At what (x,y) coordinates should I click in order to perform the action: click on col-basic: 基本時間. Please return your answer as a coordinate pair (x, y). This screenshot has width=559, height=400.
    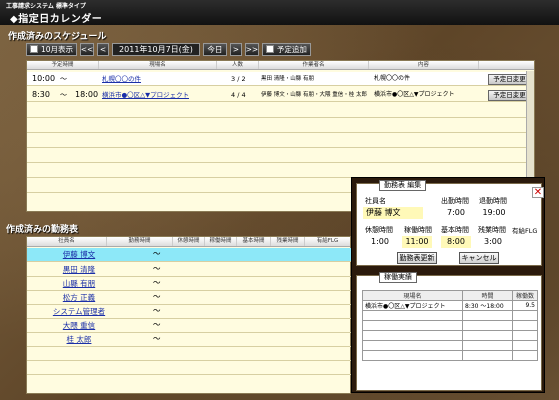
    Looking at the image, I should click on (254, 241).